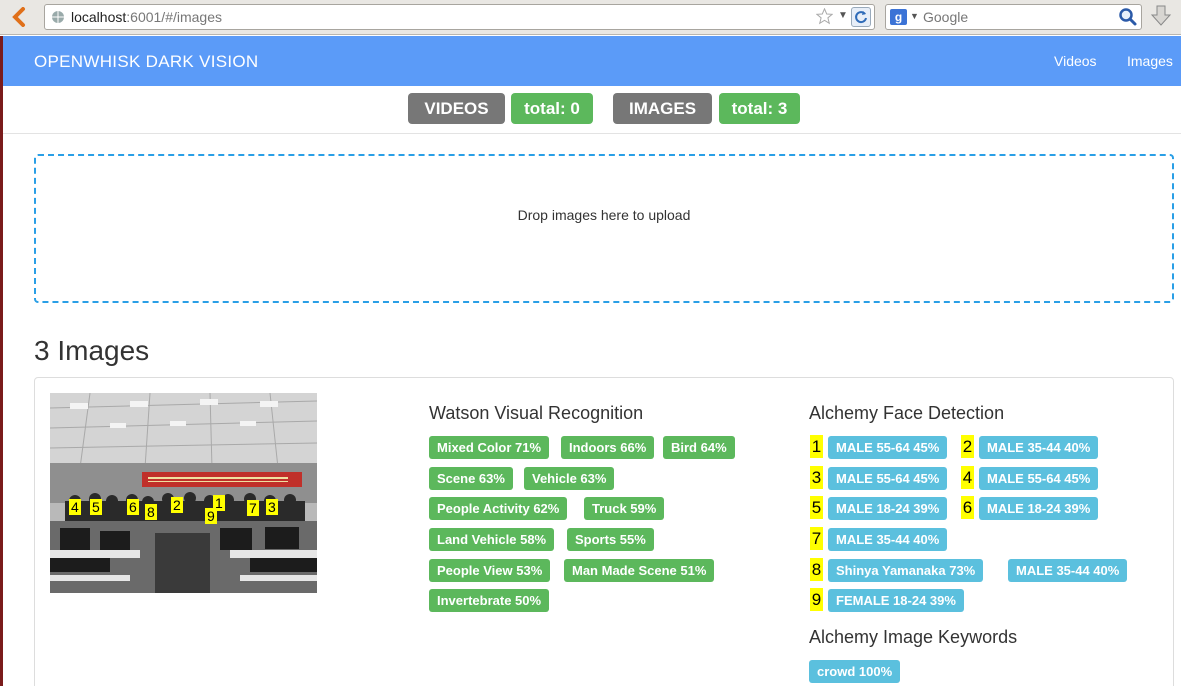 The height and width of the screenshot is (686, 1181). Describe the element at coordinates (662, 108) in the screenshot. I see `images-label: IMAGES` at that location.